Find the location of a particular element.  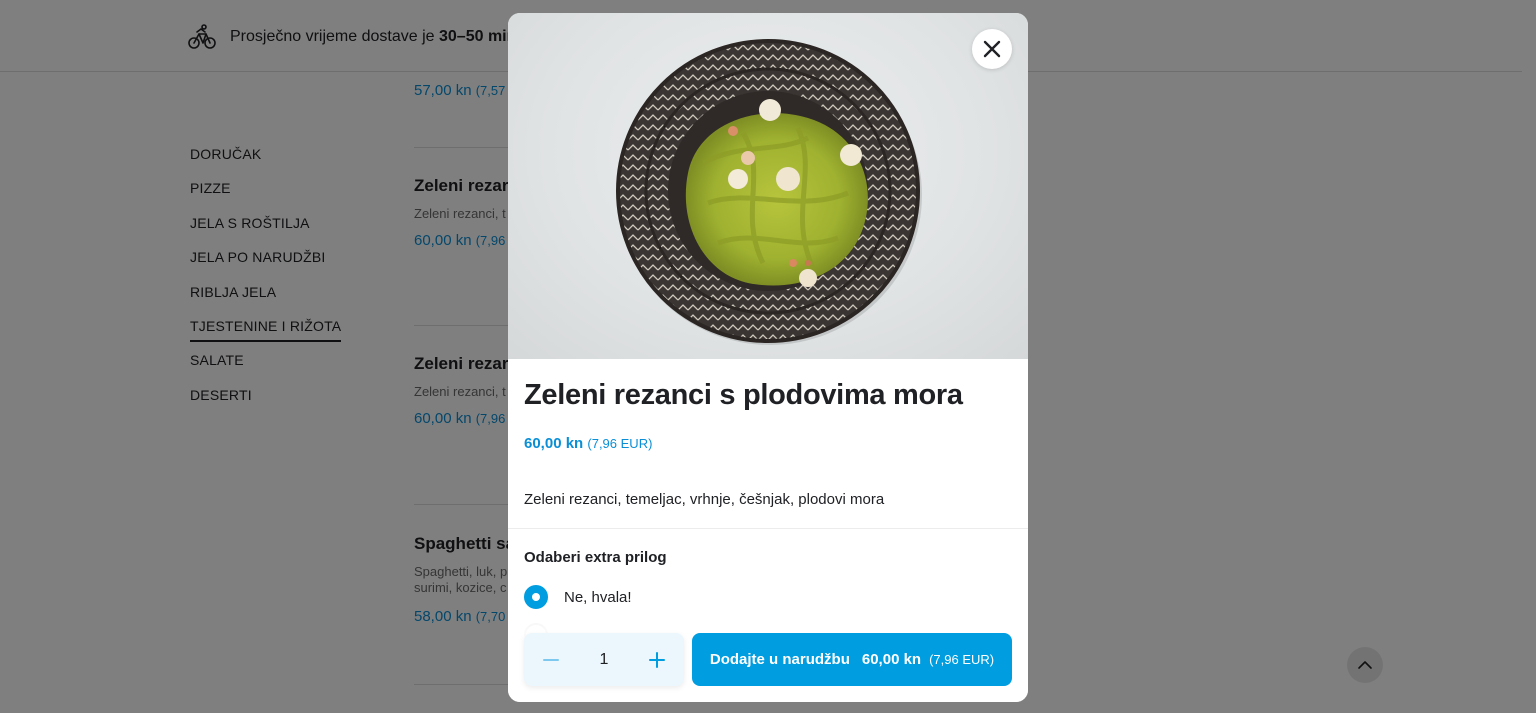

increase-quantity-button is located at coordinates (657, 660).